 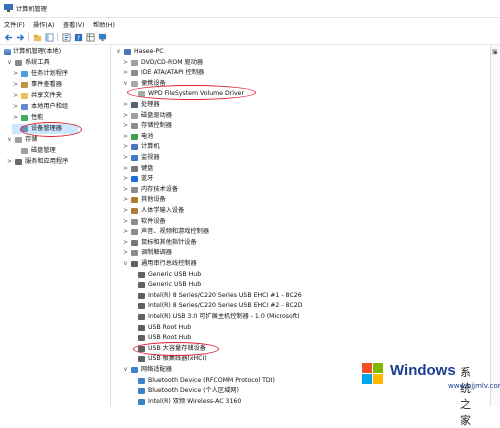 I want to click on device-tree-row: USB Root Hub, so click(x=307, y=328).